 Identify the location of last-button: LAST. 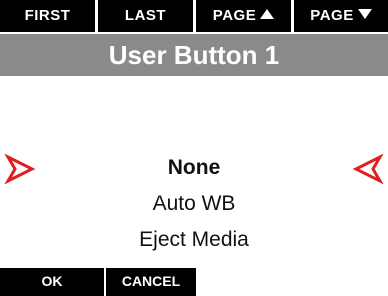
(145, 16).